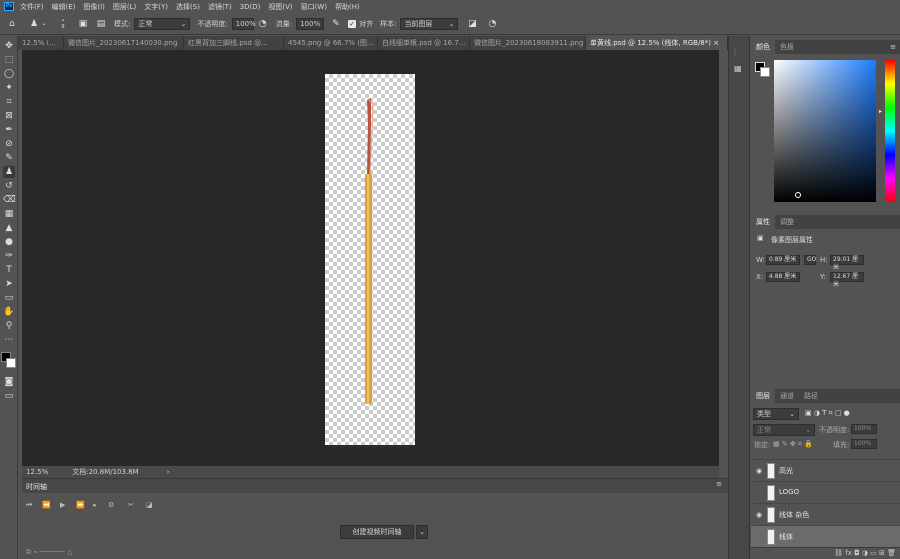 The image size is (900, 559). I want to click on layer-name: 高光, so click(786, 471).